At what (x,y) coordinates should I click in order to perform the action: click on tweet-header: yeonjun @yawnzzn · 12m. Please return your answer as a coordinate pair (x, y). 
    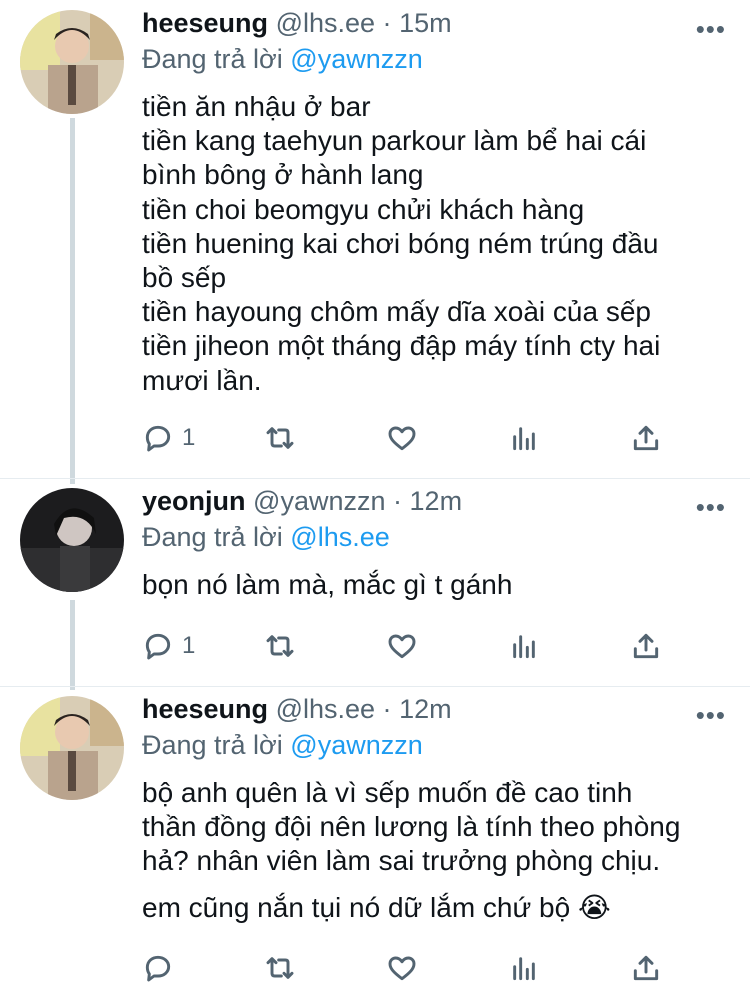
    Looking at the image, I should click on (302, 501).